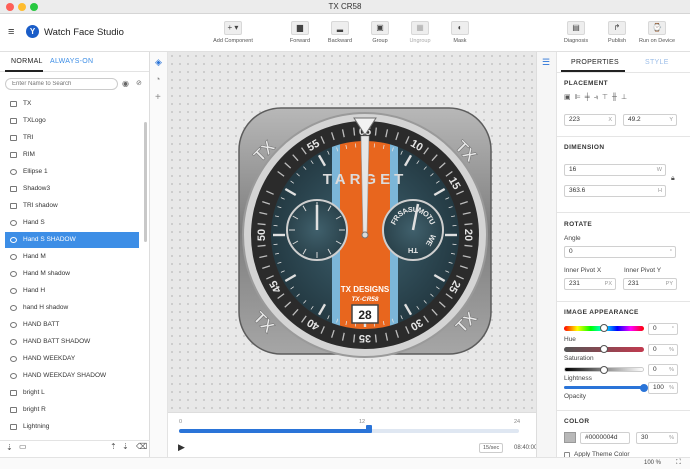 This screenshot has height=469, width=690. What do you see at coordinates (233, 32) in the screenshot?
I see `add-component-button: + ▾ Add Component` at bounding box center [233, 32].